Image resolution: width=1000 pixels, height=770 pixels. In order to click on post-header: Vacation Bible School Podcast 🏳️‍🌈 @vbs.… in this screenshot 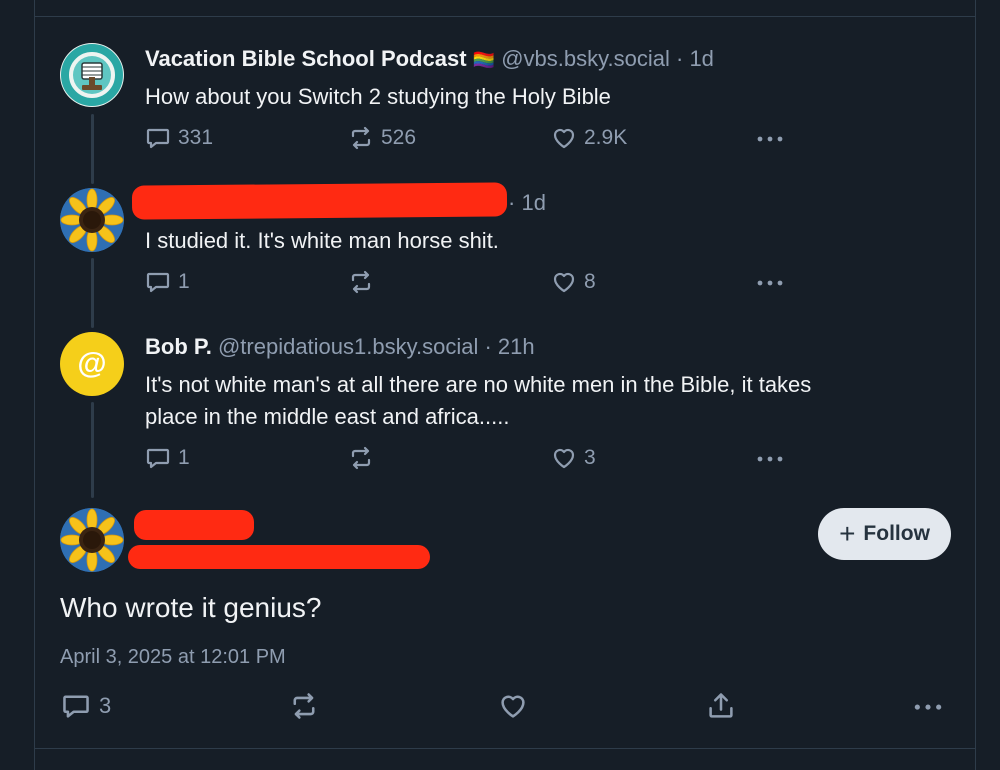, I will do `click(429, 59)`.